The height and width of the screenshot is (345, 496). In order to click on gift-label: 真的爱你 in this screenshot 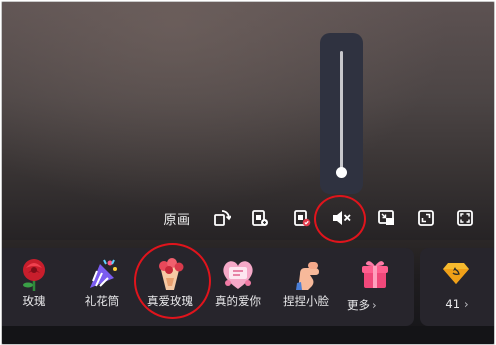, I will do `click(238, 301)`.